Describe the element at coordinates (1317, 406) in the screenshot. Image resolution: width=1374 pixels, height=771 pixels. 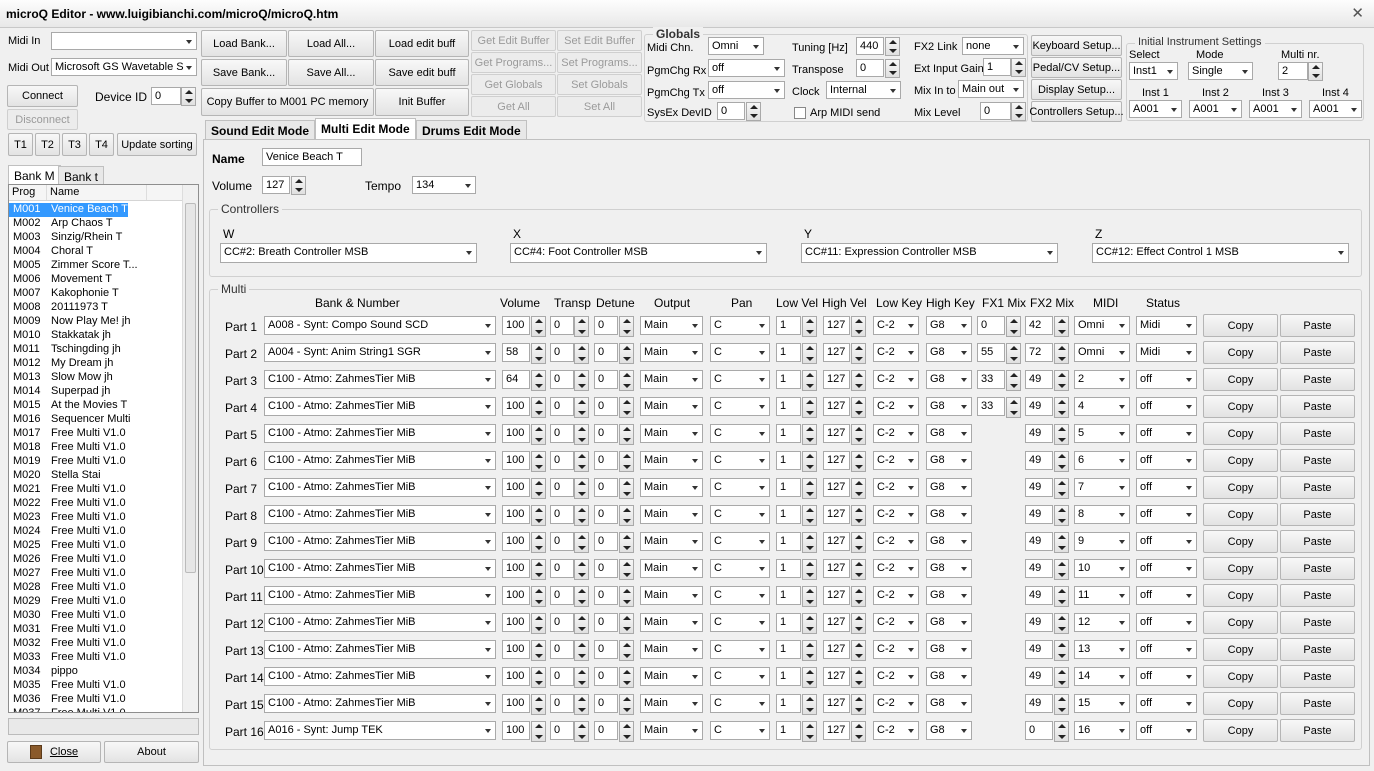
I see `part-paste-button: Paste` at that location.